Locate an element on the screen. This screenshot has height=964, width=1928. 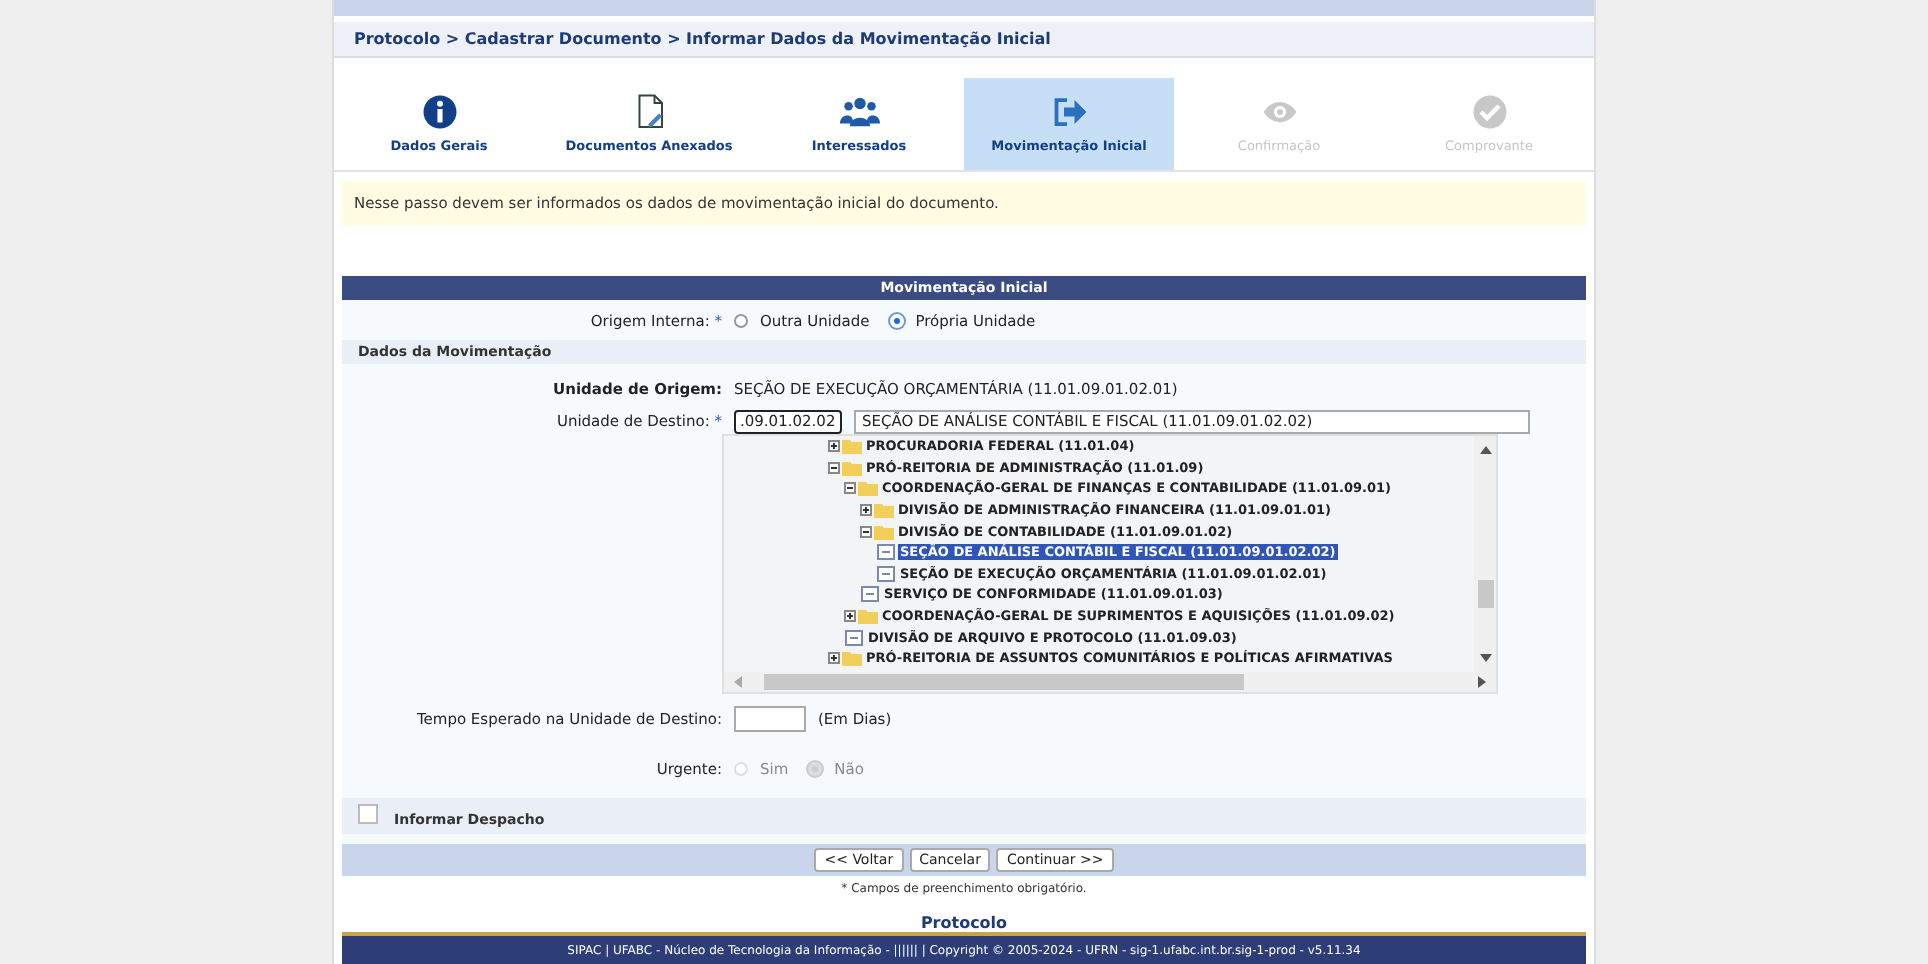
module-link: Protocolo is located at coordinates (964, 923).